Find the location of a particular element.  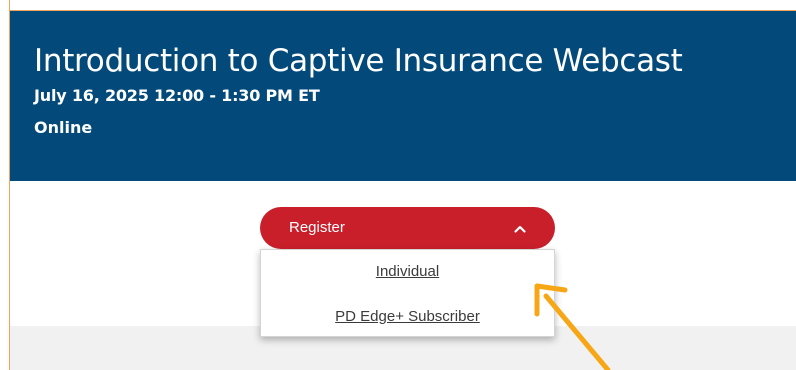

screenshot-frame-left is located at coordinates (5, 185).